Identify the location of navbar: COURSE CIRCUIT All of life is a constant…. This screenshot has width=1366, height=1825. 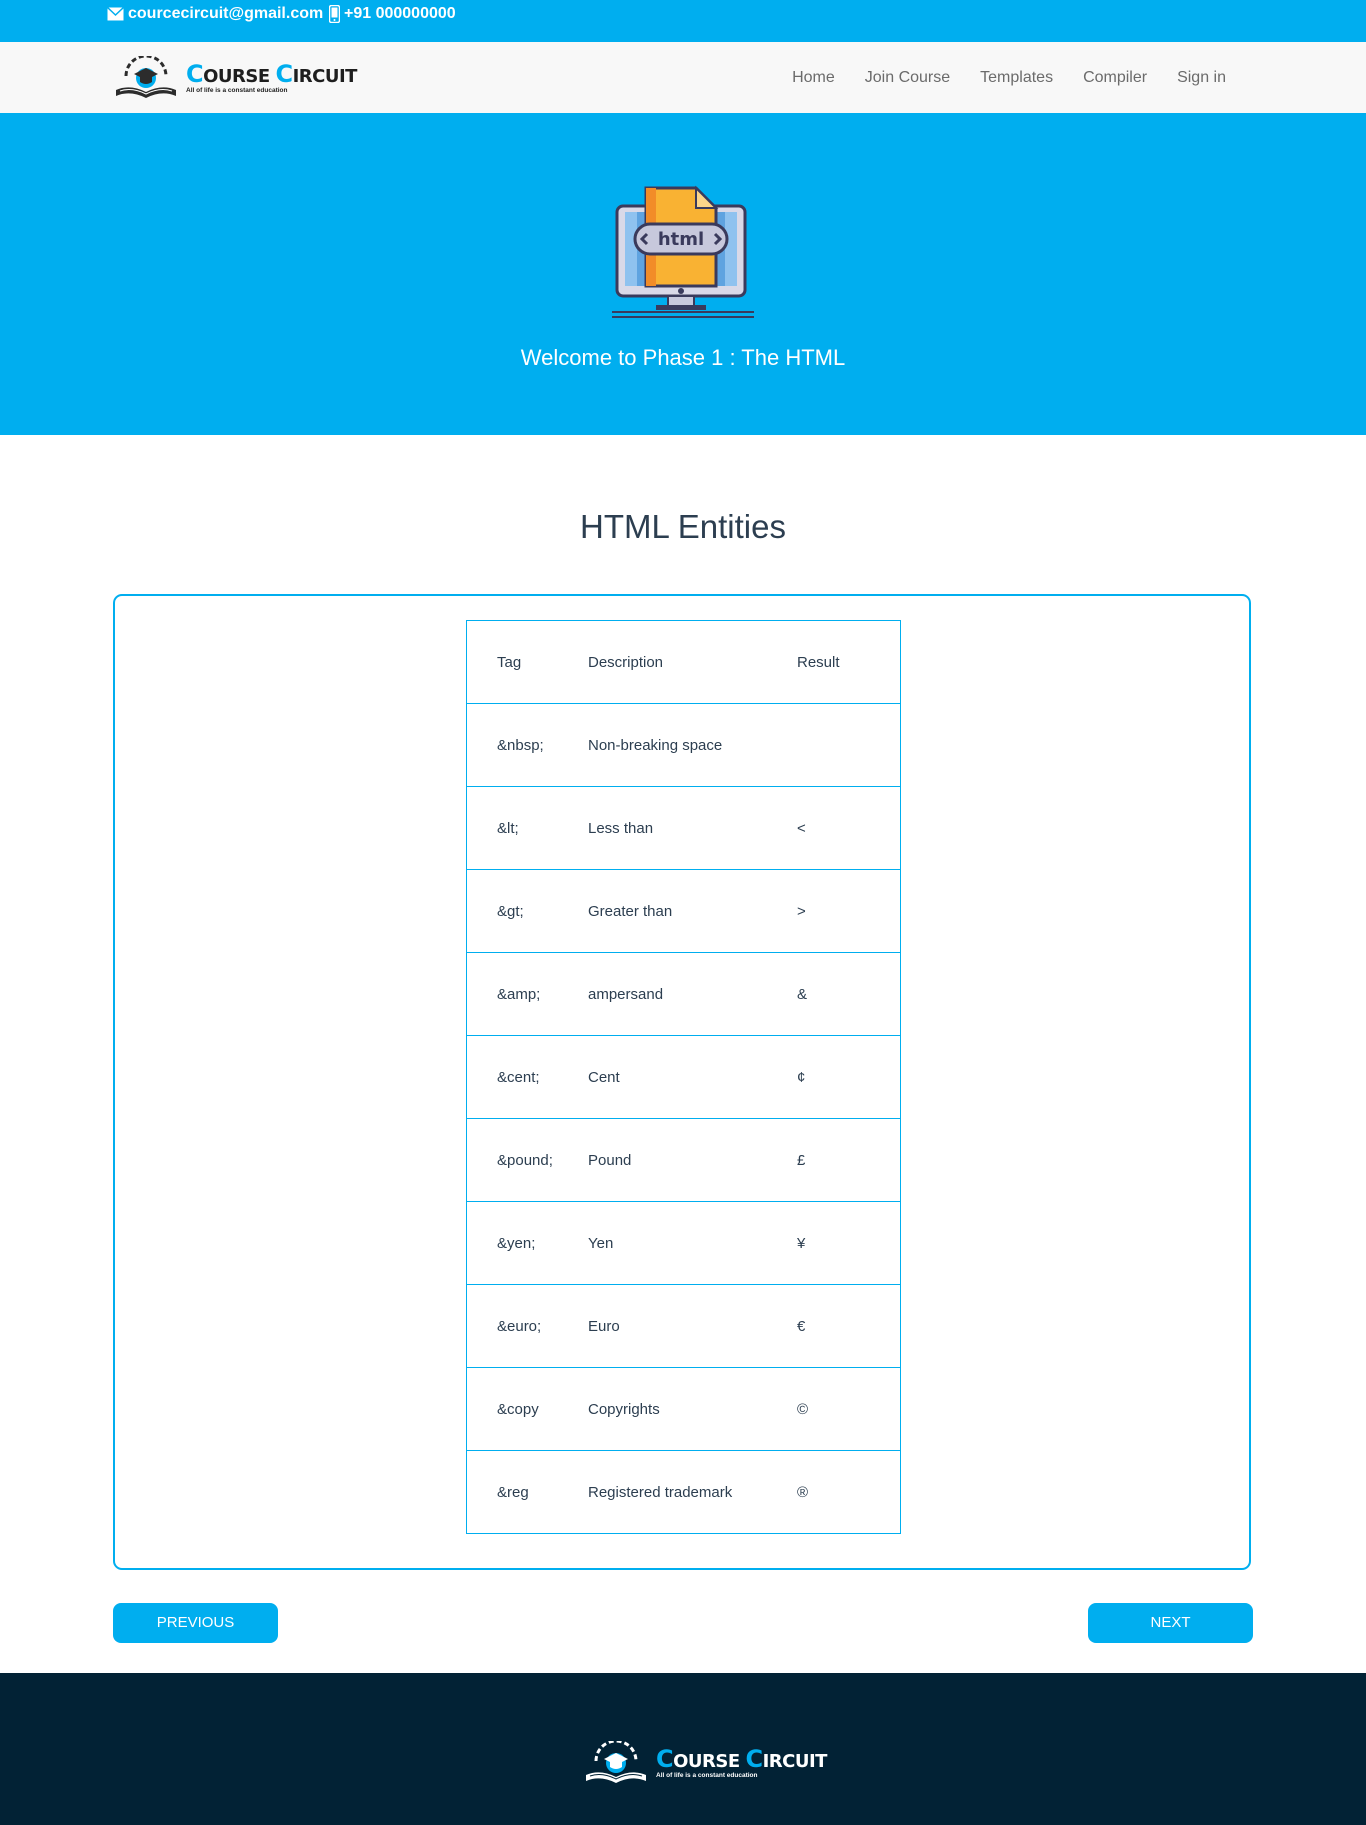
(683, 78).